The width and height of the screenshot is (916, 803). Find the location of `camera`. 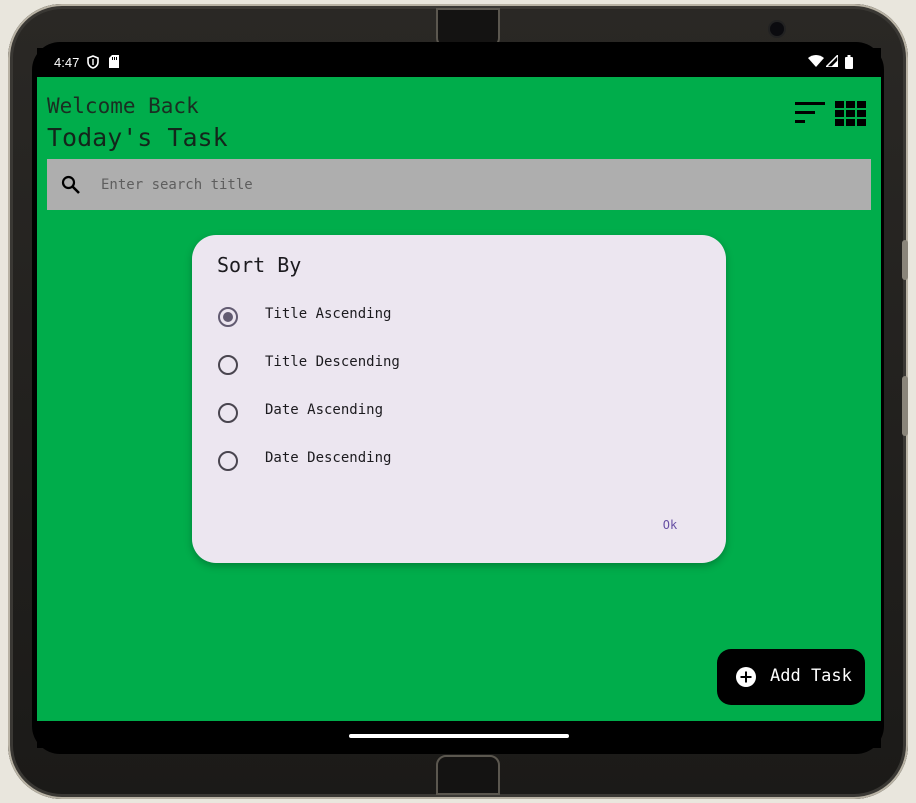

camera is located at coordinates (777, 29).